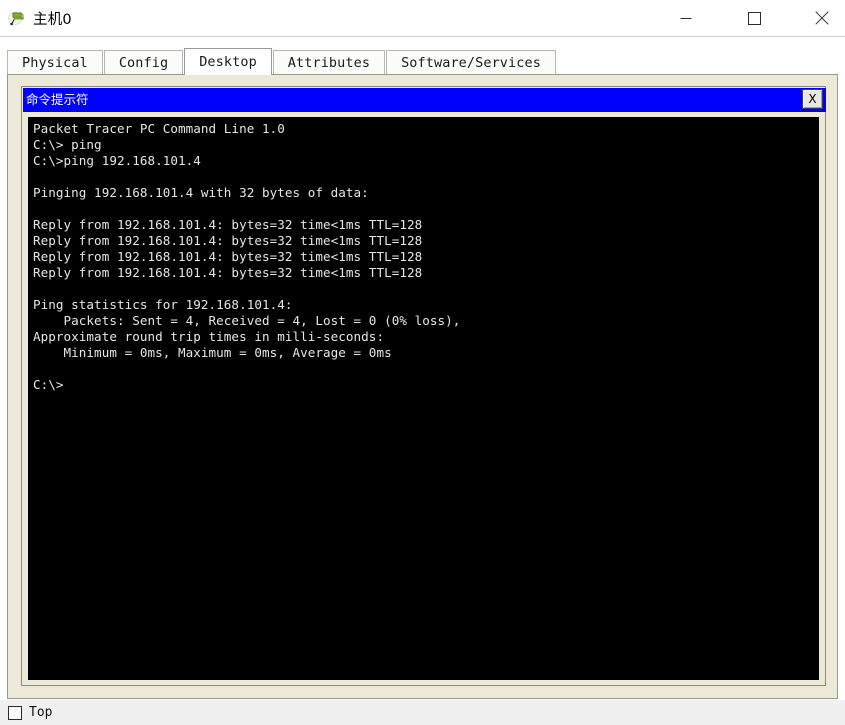  What do you see at coordinates (329, 62) in the screenshot?
I see `tab-attributes: Attributes` at bounding box center [329, 62].